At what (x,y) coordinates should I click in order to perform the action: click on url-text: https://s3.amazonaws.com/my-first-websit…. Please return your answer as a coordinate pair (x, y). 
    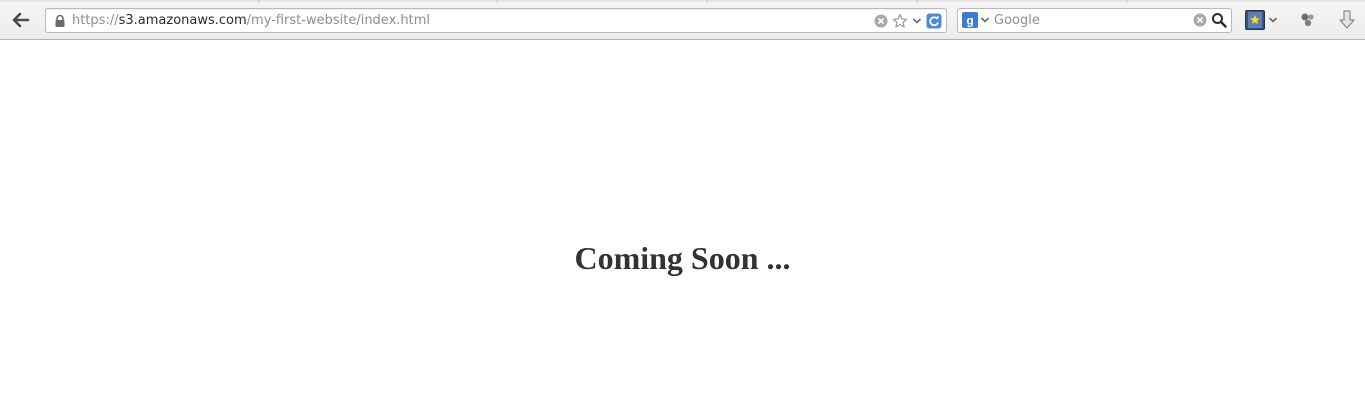
    Looking at the image, I should click on (251, 21).